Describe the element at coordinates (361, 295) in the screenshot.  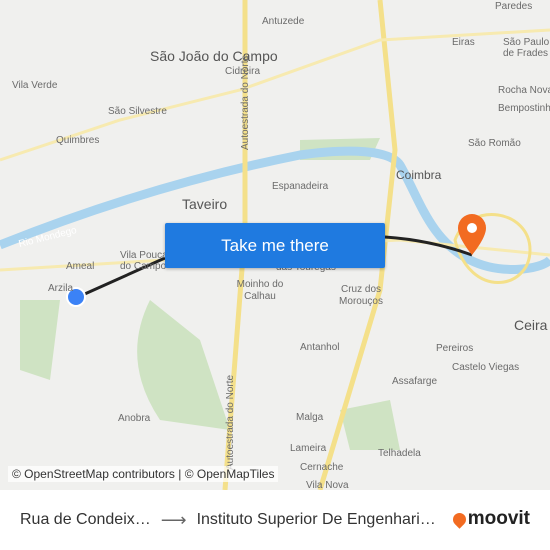
I see `place-label: Cruz dos Morouços` at that location.